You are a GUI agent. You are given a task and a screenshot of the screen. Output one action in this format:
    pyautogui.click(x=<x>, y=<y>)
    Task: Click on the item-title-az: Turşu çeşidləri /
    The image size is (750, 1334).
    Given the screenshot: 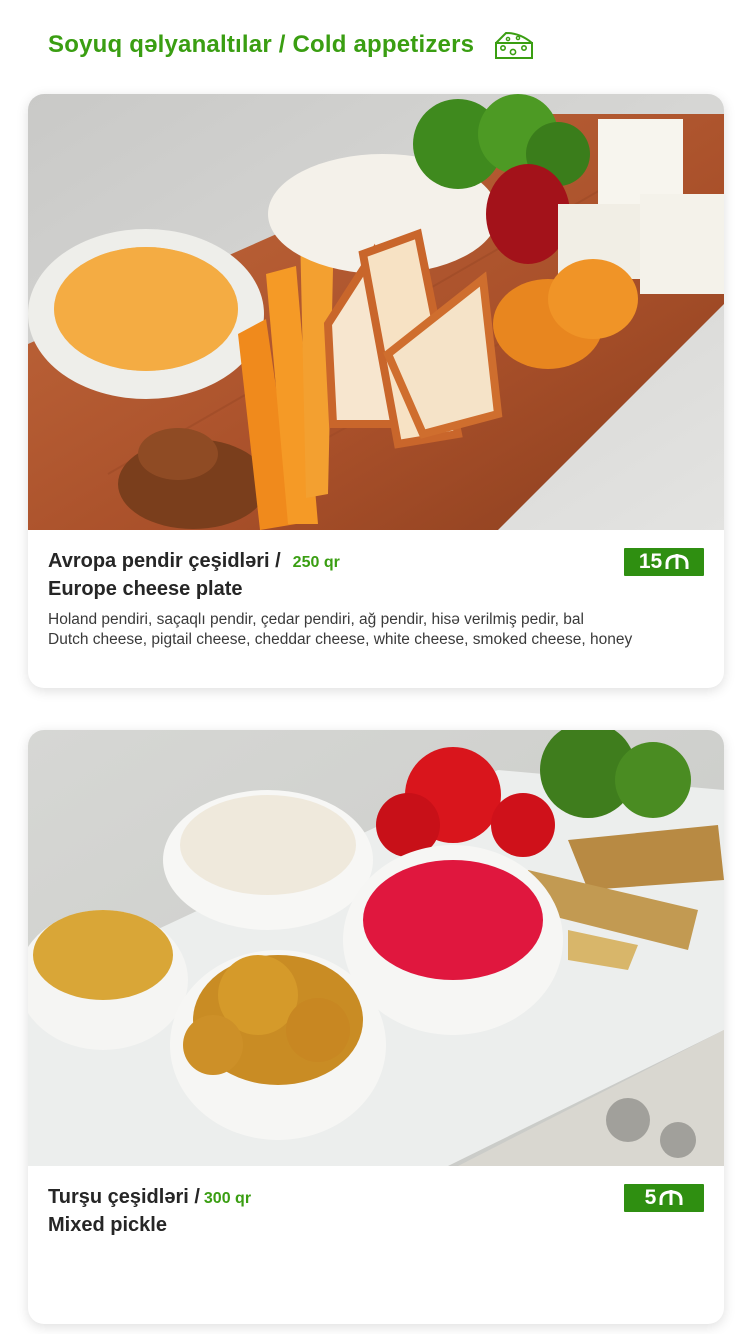 What is the action you would take?
    pyautogui.click(x=124, y=1197)
    